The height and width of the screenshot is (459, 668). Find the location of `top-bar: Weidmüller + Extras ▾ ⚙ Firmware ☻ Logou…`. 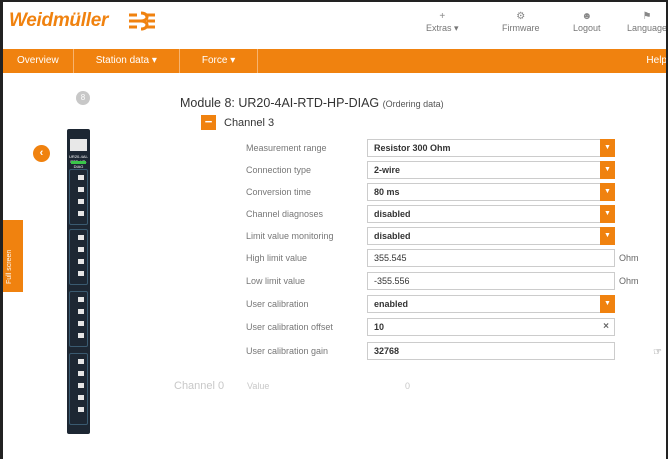

top-bar: Weidmüller + Extras ▾ ⚙ Firmware ☻ Logou… is located at coordinates (335, 24).